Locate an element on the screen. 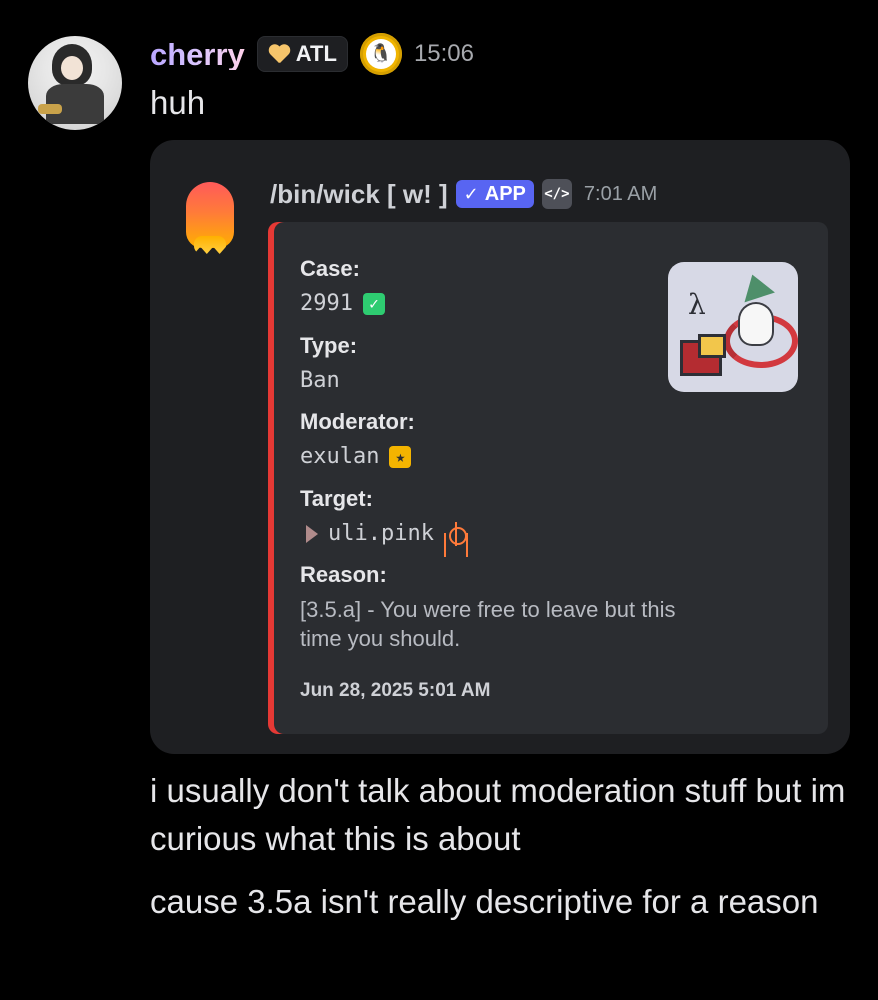  moderator-value: exulan ★ is located at coordinates (510, 457).